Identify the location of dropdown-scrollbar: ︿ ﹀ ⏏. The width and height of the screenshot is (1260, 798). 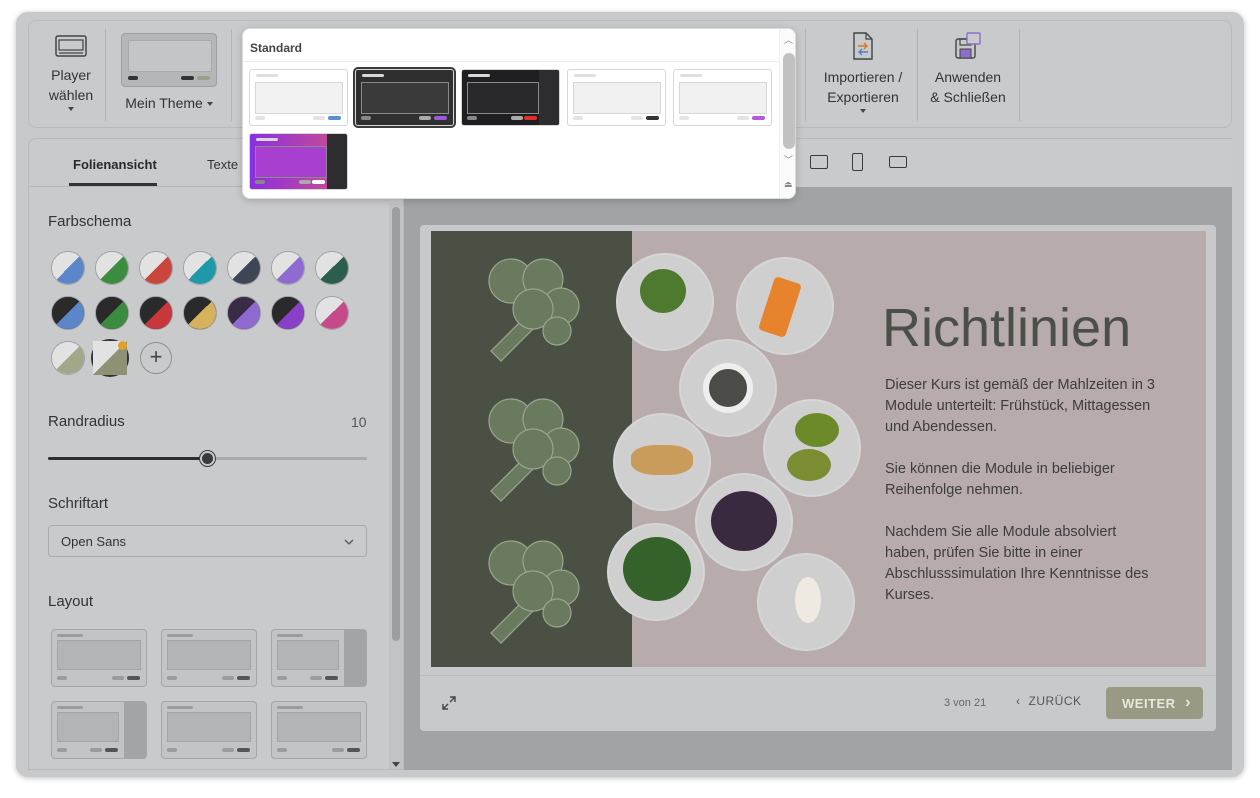
(787, 113).